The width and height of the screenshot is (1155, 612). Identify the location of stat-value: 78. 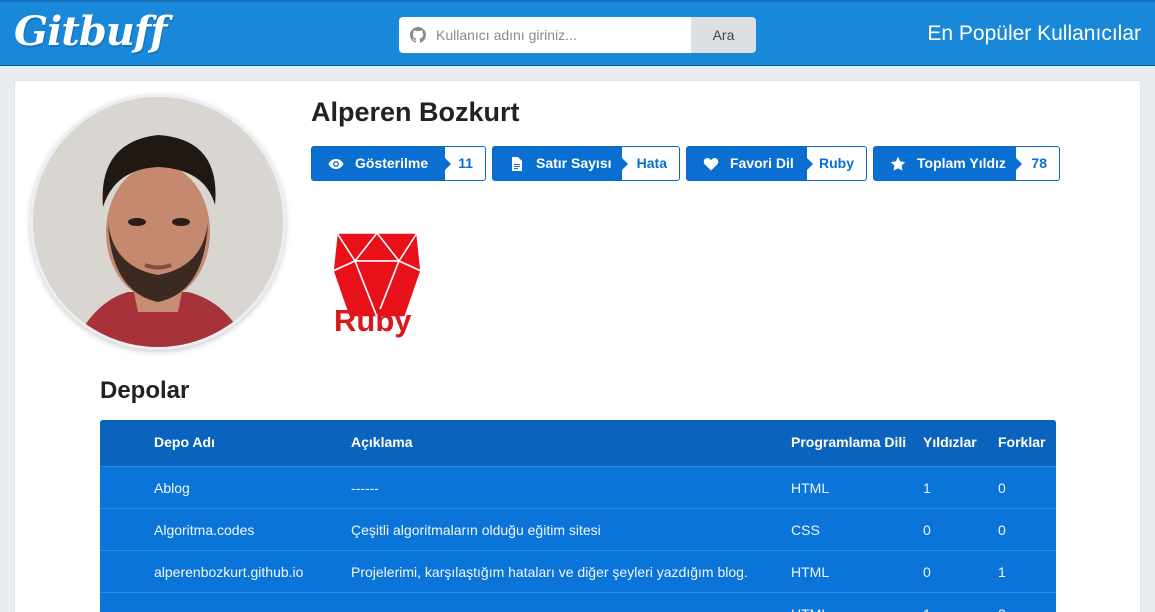
(1039, 163).